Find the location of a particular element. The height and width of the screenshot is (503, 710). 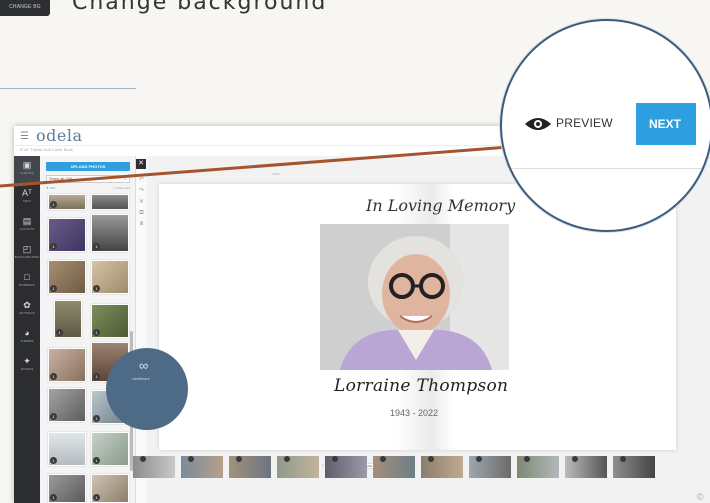

preview-magnifier-callout: PREVIEW NEXT is located at coordinates (605, 125).